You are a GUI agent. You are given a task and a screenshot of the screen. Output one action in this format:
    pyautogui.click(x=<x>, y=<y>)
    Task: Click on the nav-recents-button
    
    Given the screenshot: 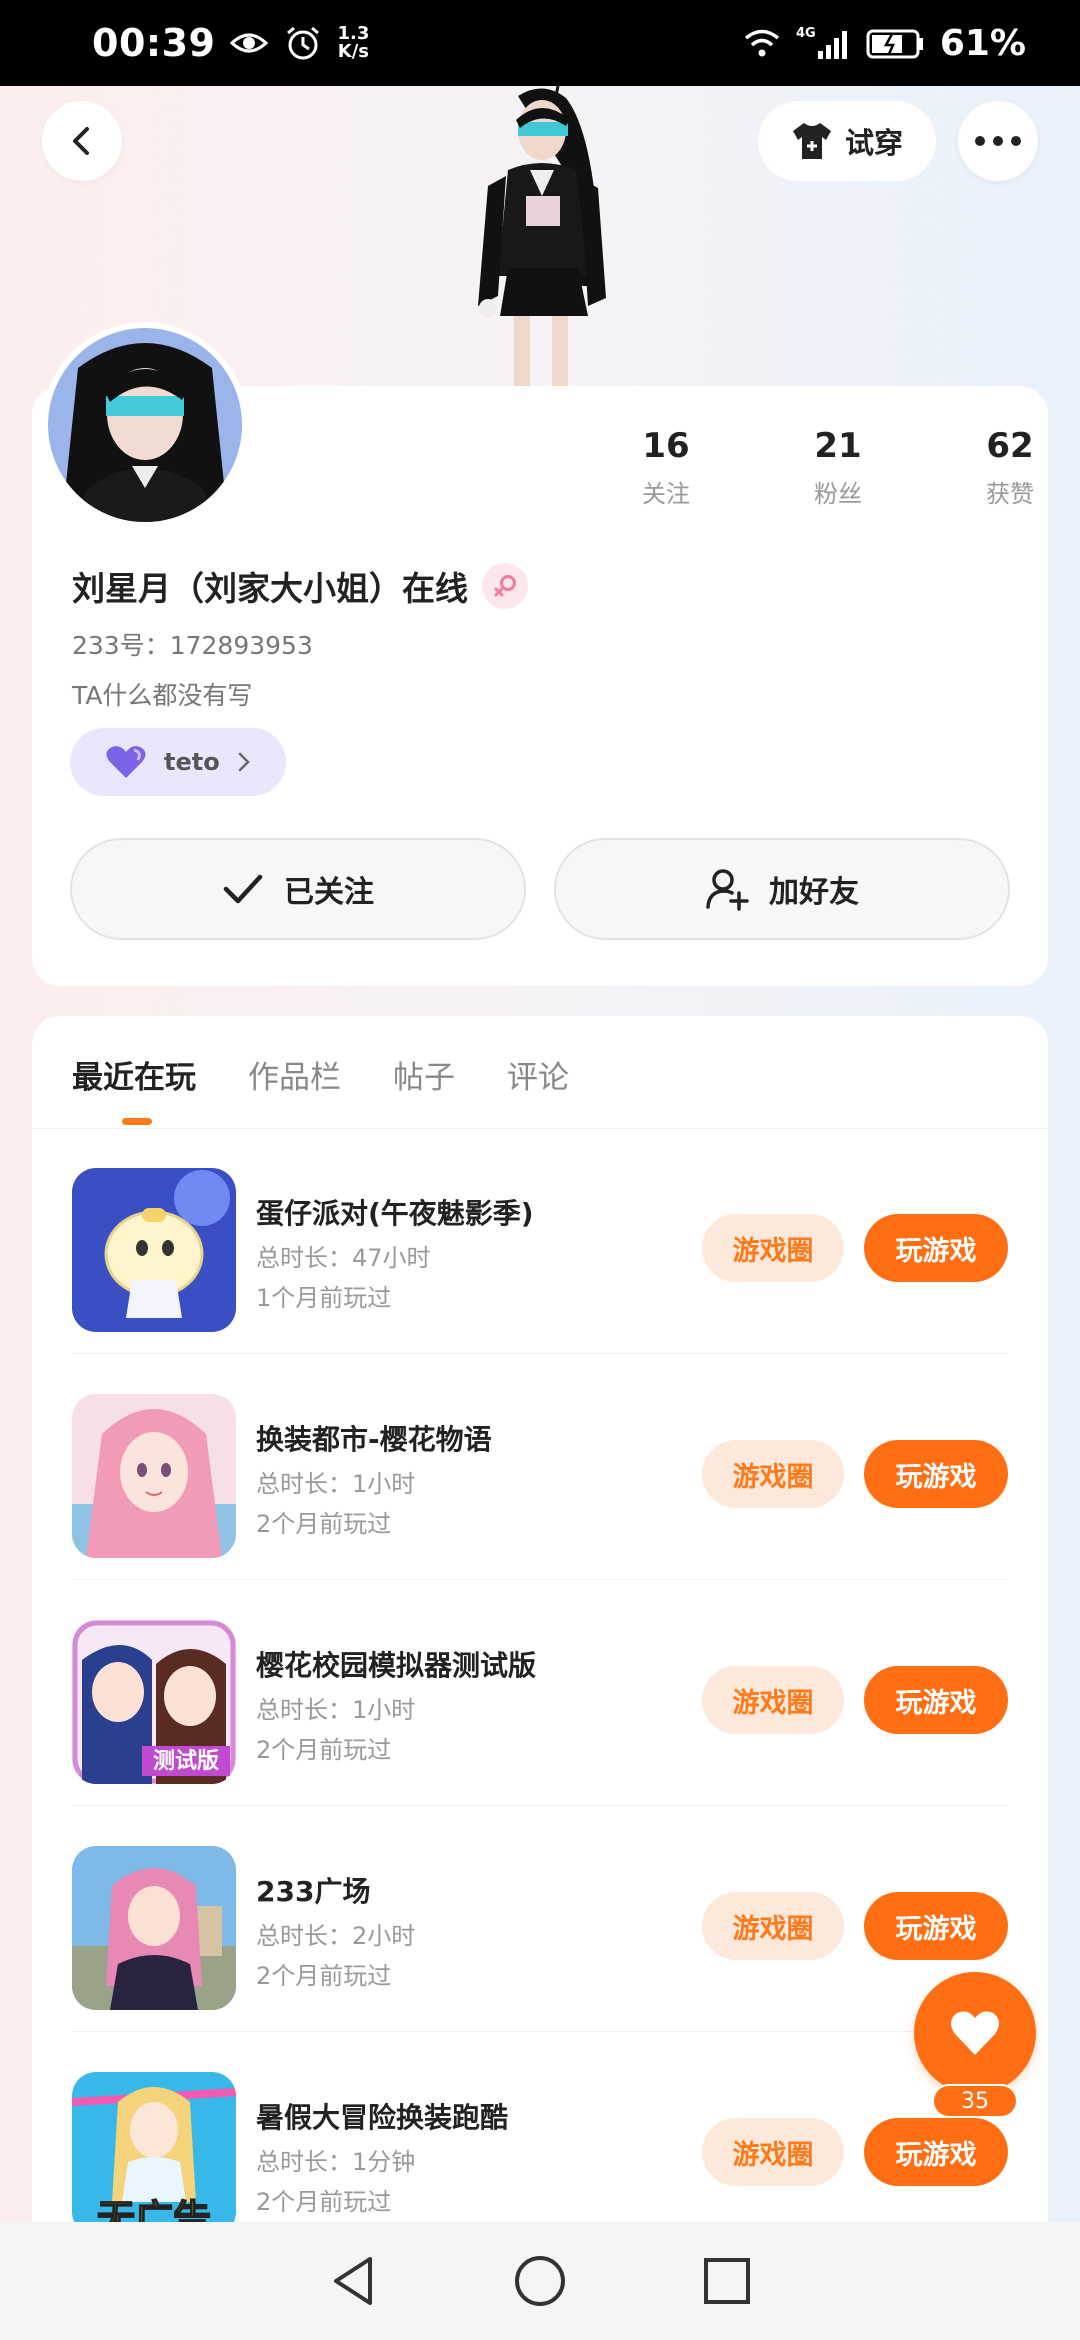 What is the action you would take?
    pyautogui.click(x=727, y=2281)
    